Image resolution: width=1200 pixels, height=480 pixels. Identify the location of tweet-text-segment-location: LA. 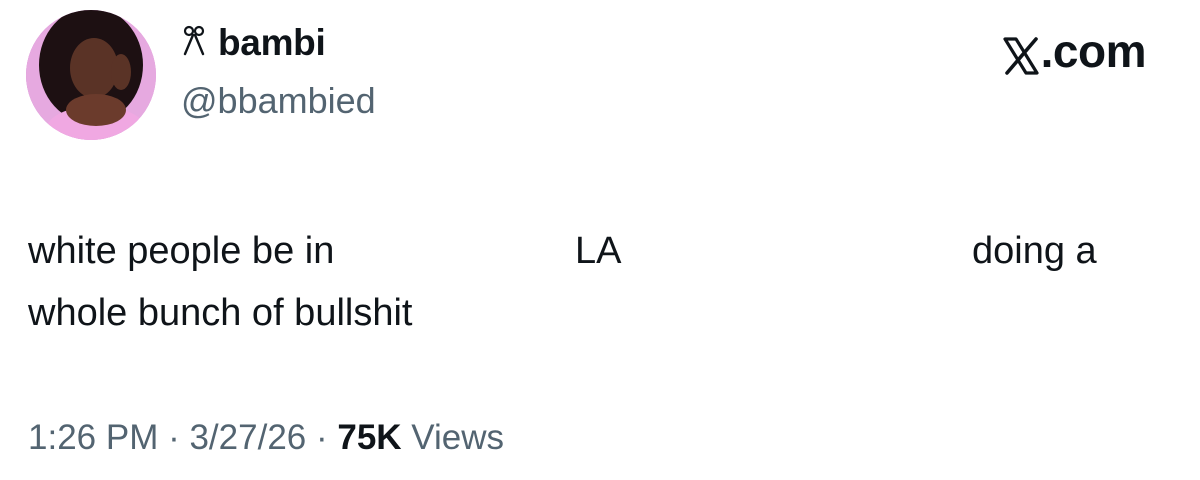
(598, 251).